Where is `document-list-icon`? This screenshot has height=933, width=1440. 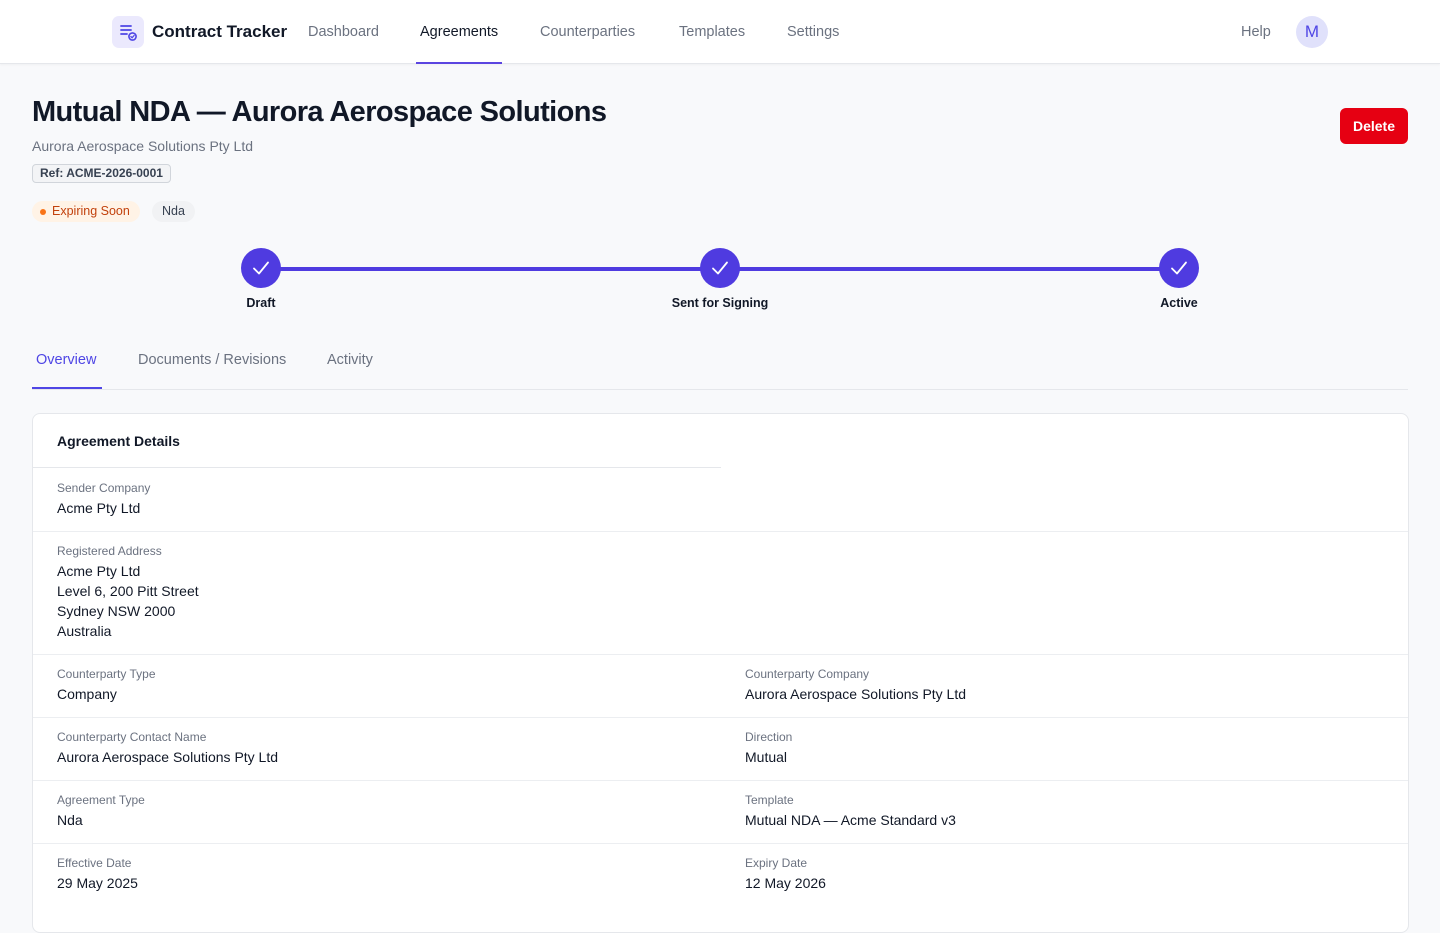
document-list-icon is located at coordinates (128, 32).